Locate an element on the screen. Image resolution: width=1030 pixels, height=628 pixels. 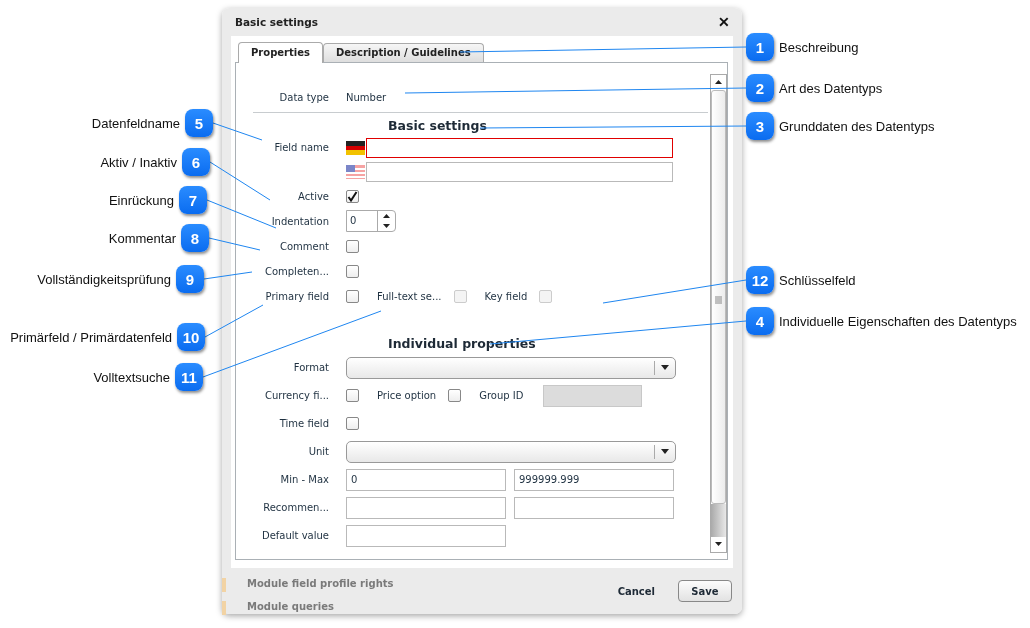
field-label: Primary field is located at coordinates (296, 296).